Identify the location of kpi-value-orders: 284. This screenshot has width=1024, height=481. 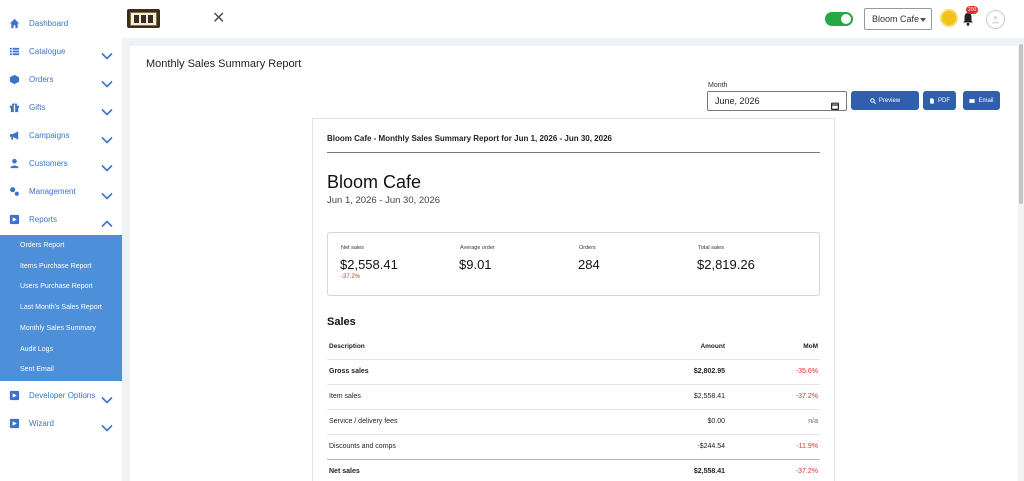
(589, 264).